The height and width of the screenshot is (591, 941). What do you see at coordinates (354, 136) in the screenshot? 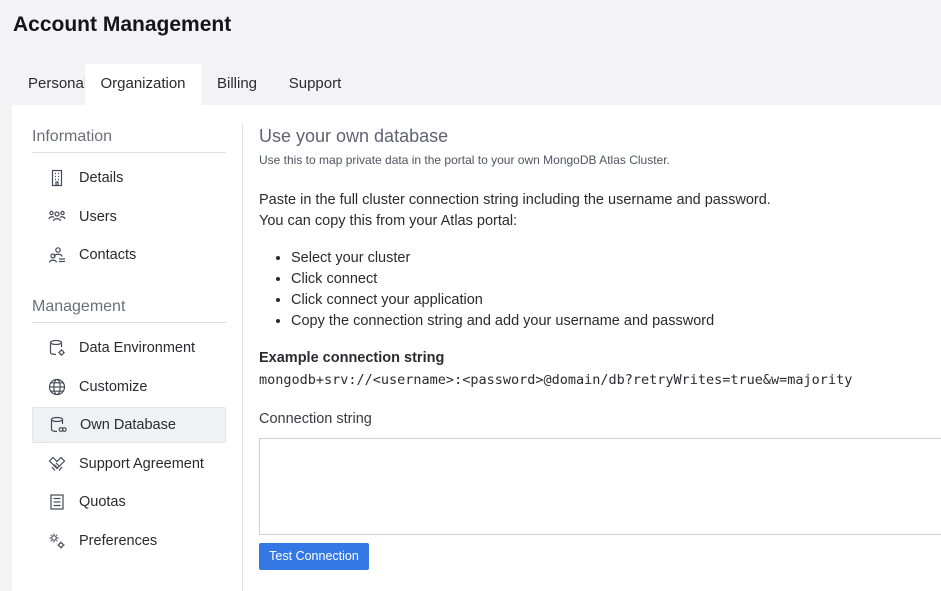
I see `section-heading: Use your own database` at bounding box center [354, 136].